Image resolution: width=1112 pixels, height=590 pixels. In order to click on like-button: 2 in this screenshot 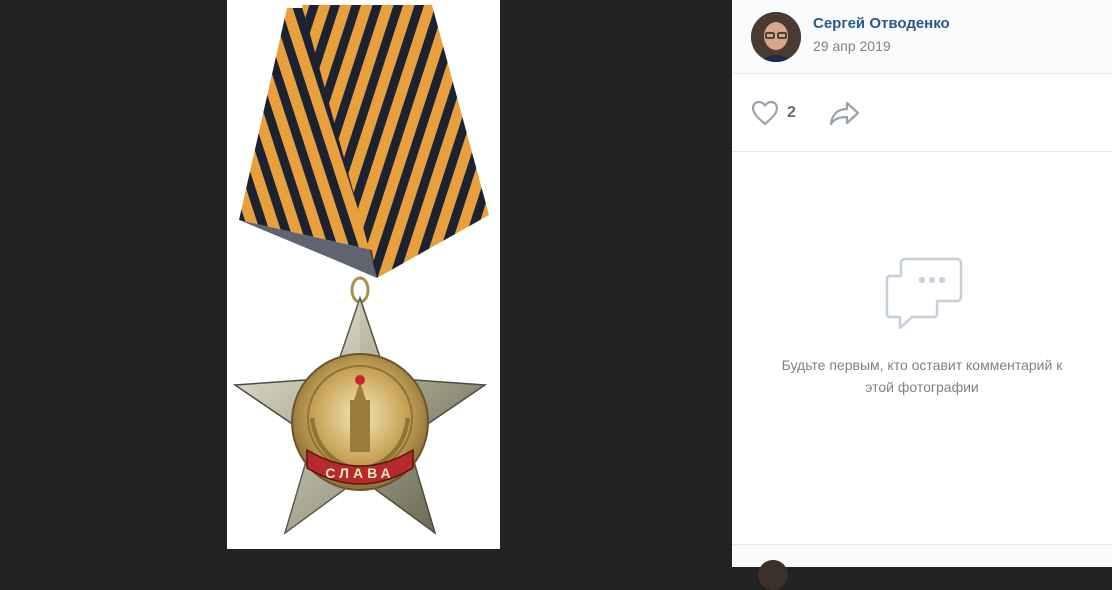, I will do `click(773, 113)`.